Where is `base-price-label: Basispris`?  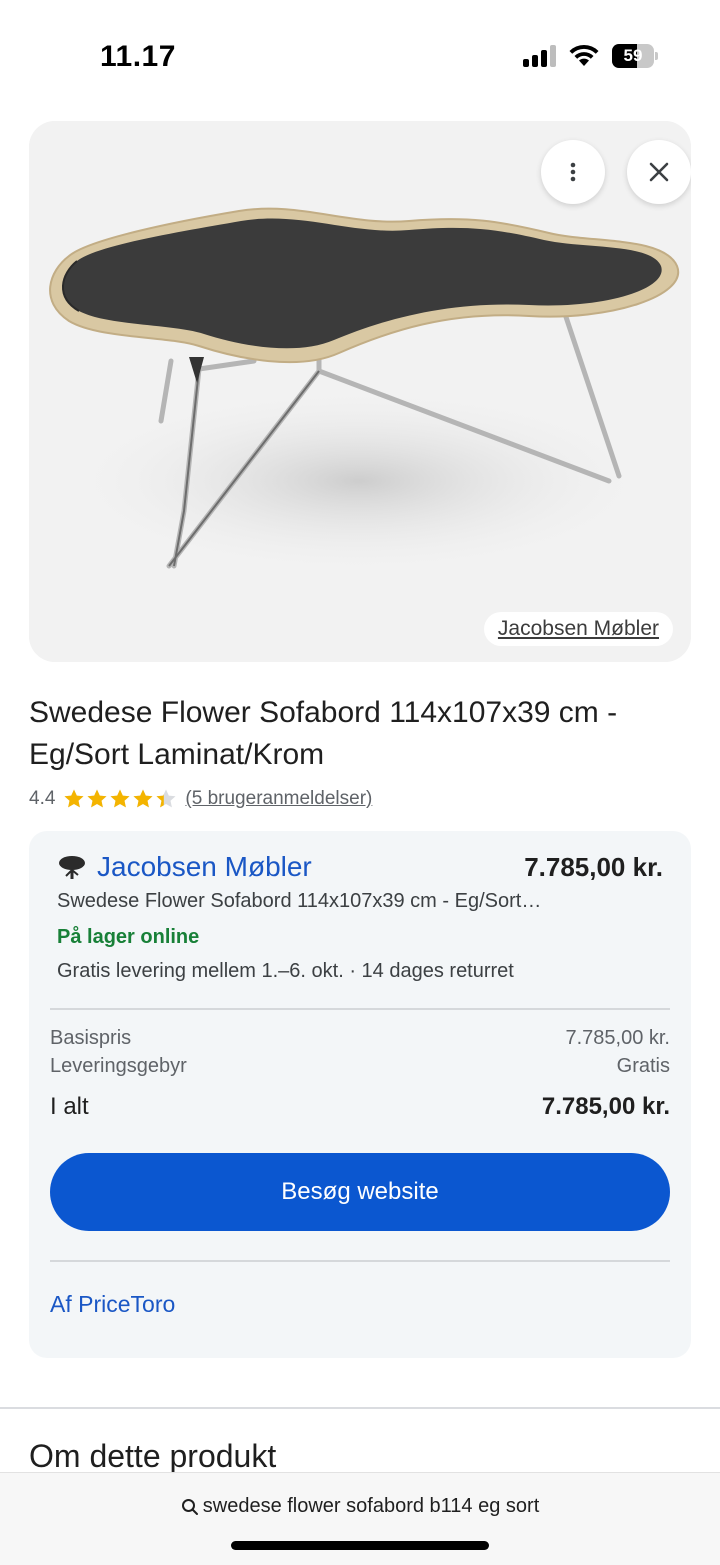
base-price-label: Basispris is located at coordinates (91, 1038).